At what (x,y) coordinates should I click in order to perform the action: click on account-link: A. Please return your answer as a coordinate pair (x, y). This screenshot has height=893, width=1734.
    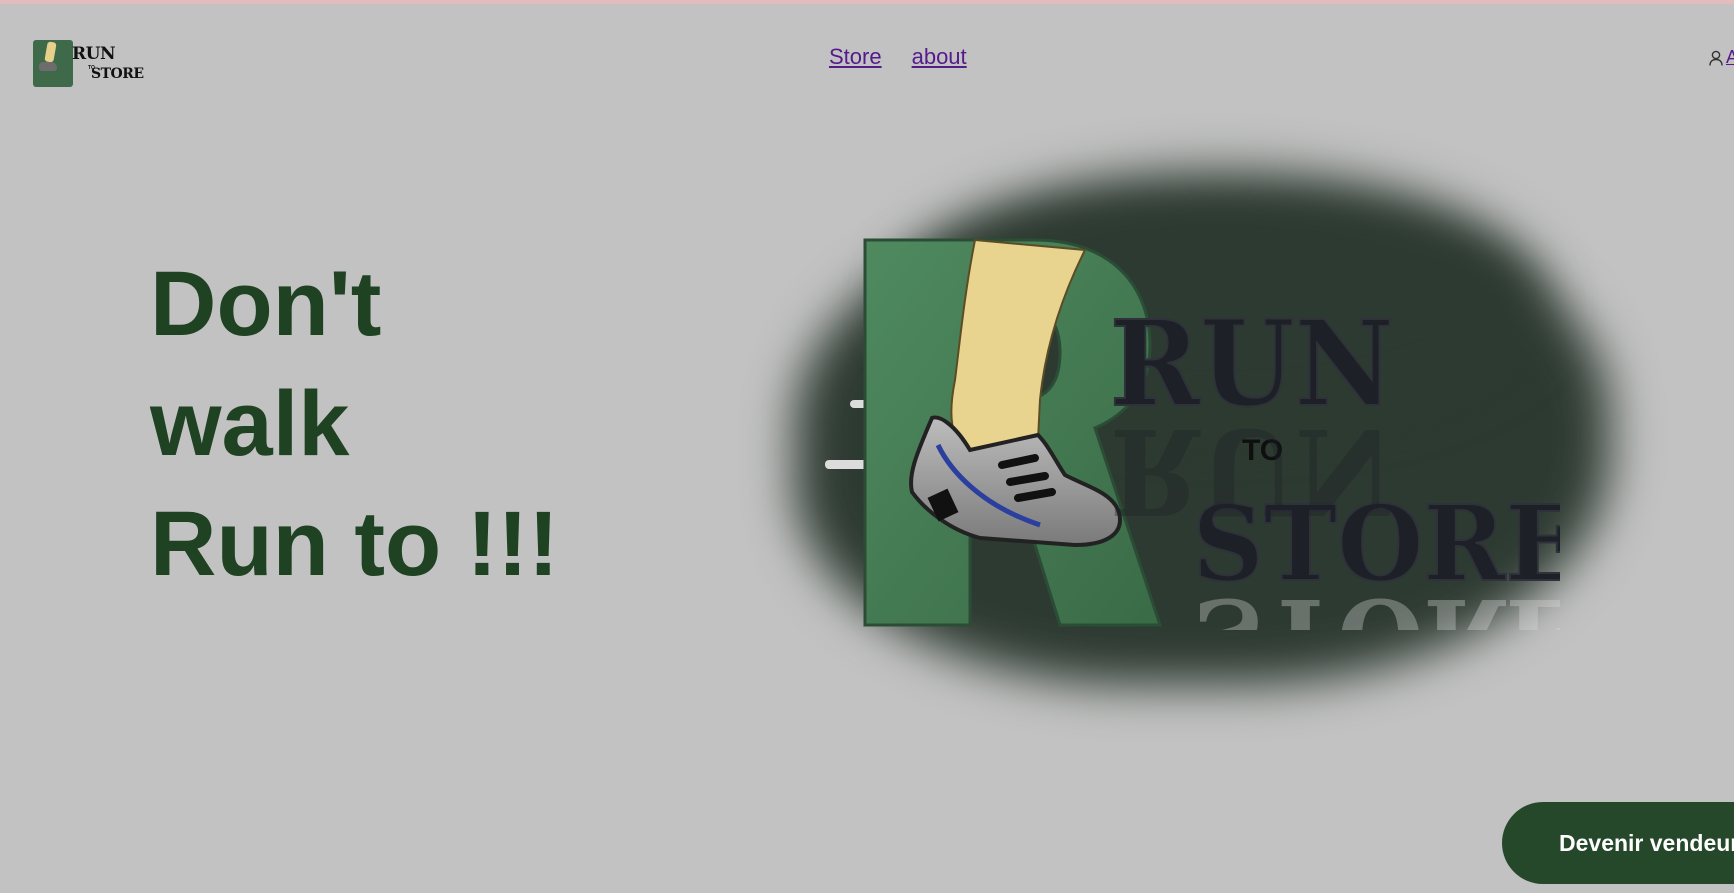
    Looking at the image, I should click on (1721, 57).